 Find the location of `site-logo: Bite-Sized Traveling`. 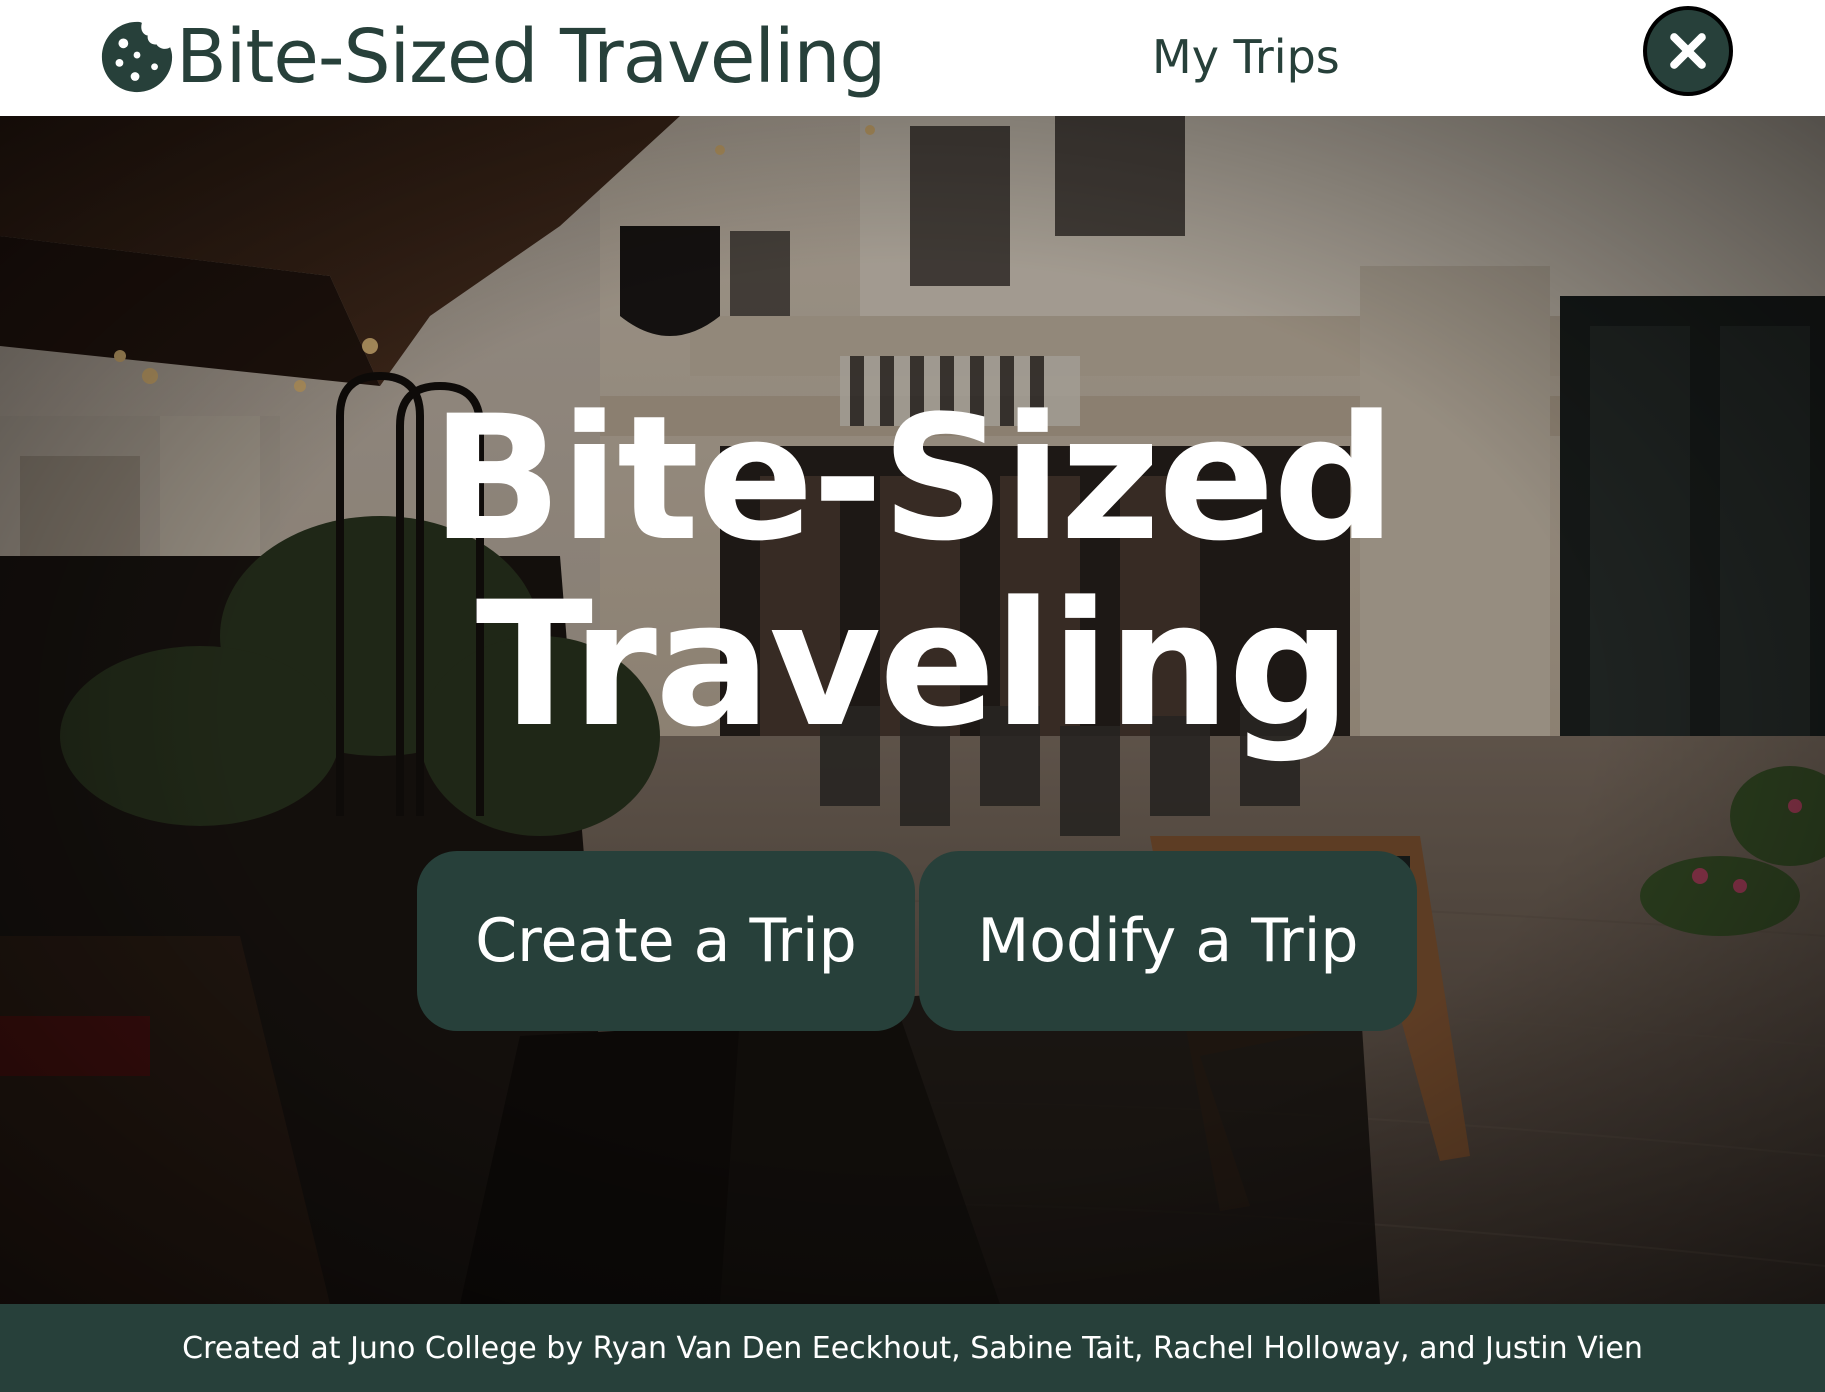

site-logo: Bite-Sized Traveling is located at coordinates (492, 57).